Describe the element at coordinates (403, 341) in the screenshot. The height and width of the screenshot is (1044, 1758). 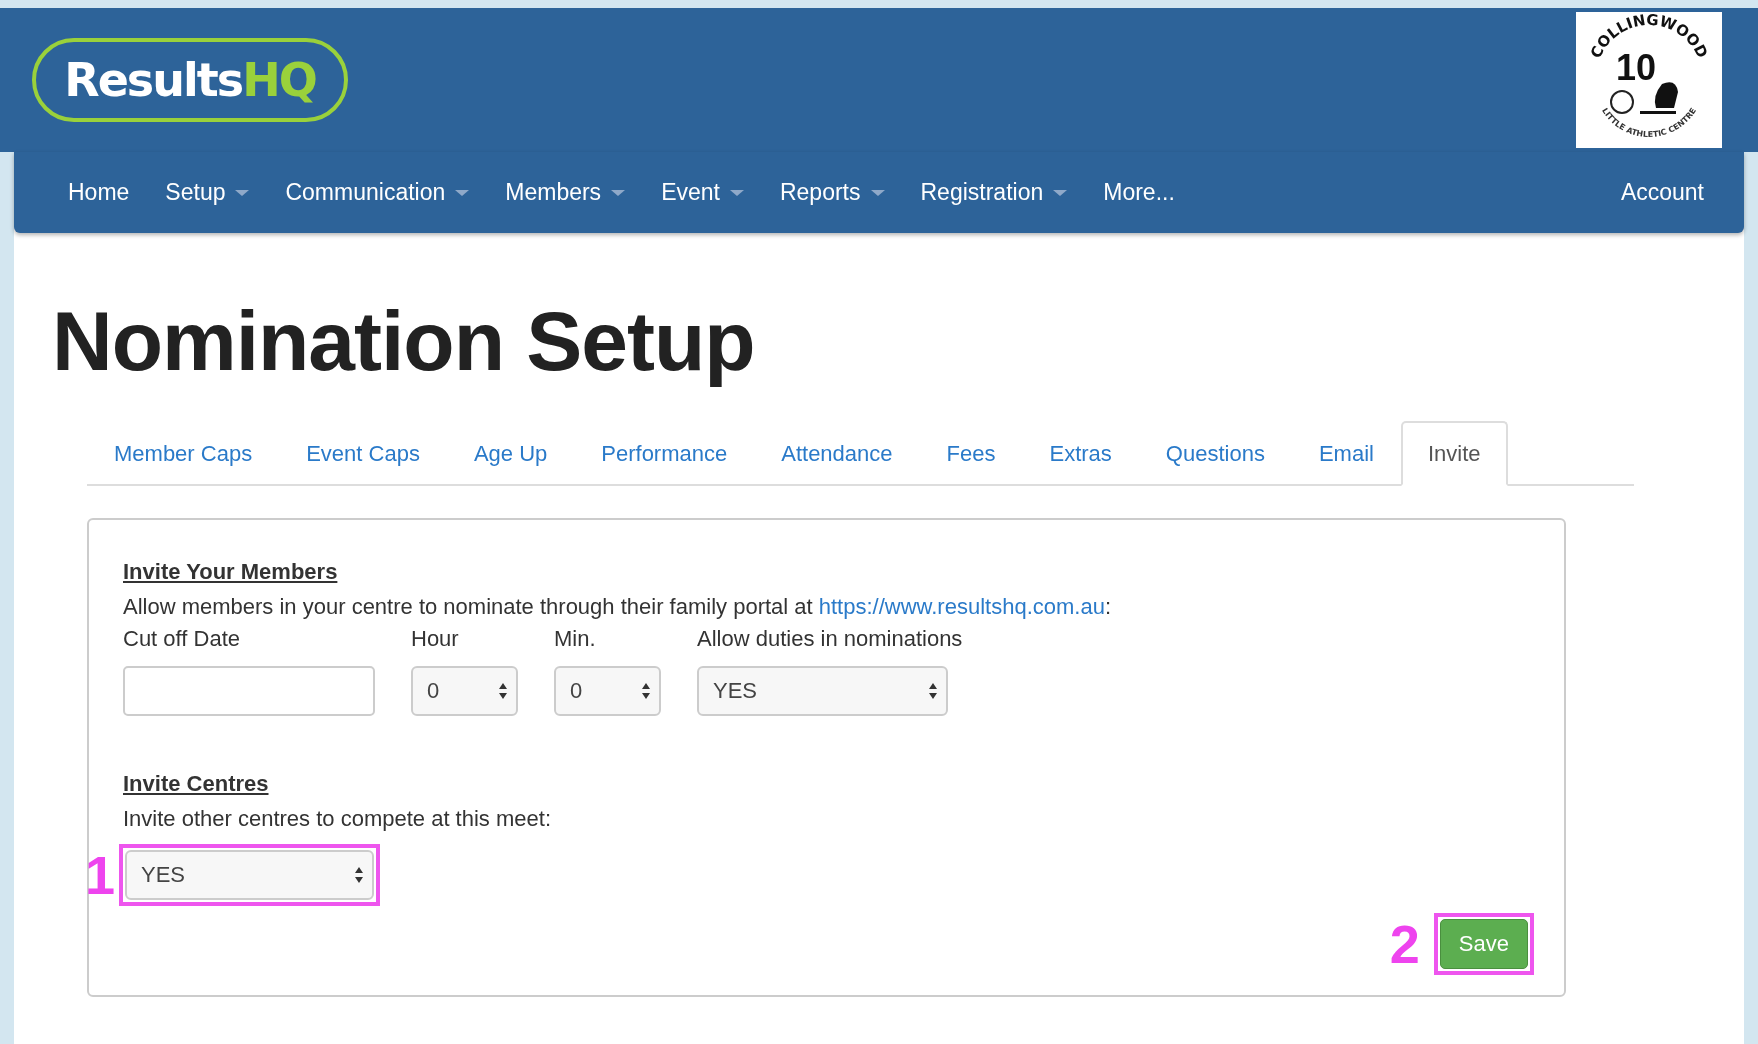
I see `page-title: Nomination Setup` at that location.